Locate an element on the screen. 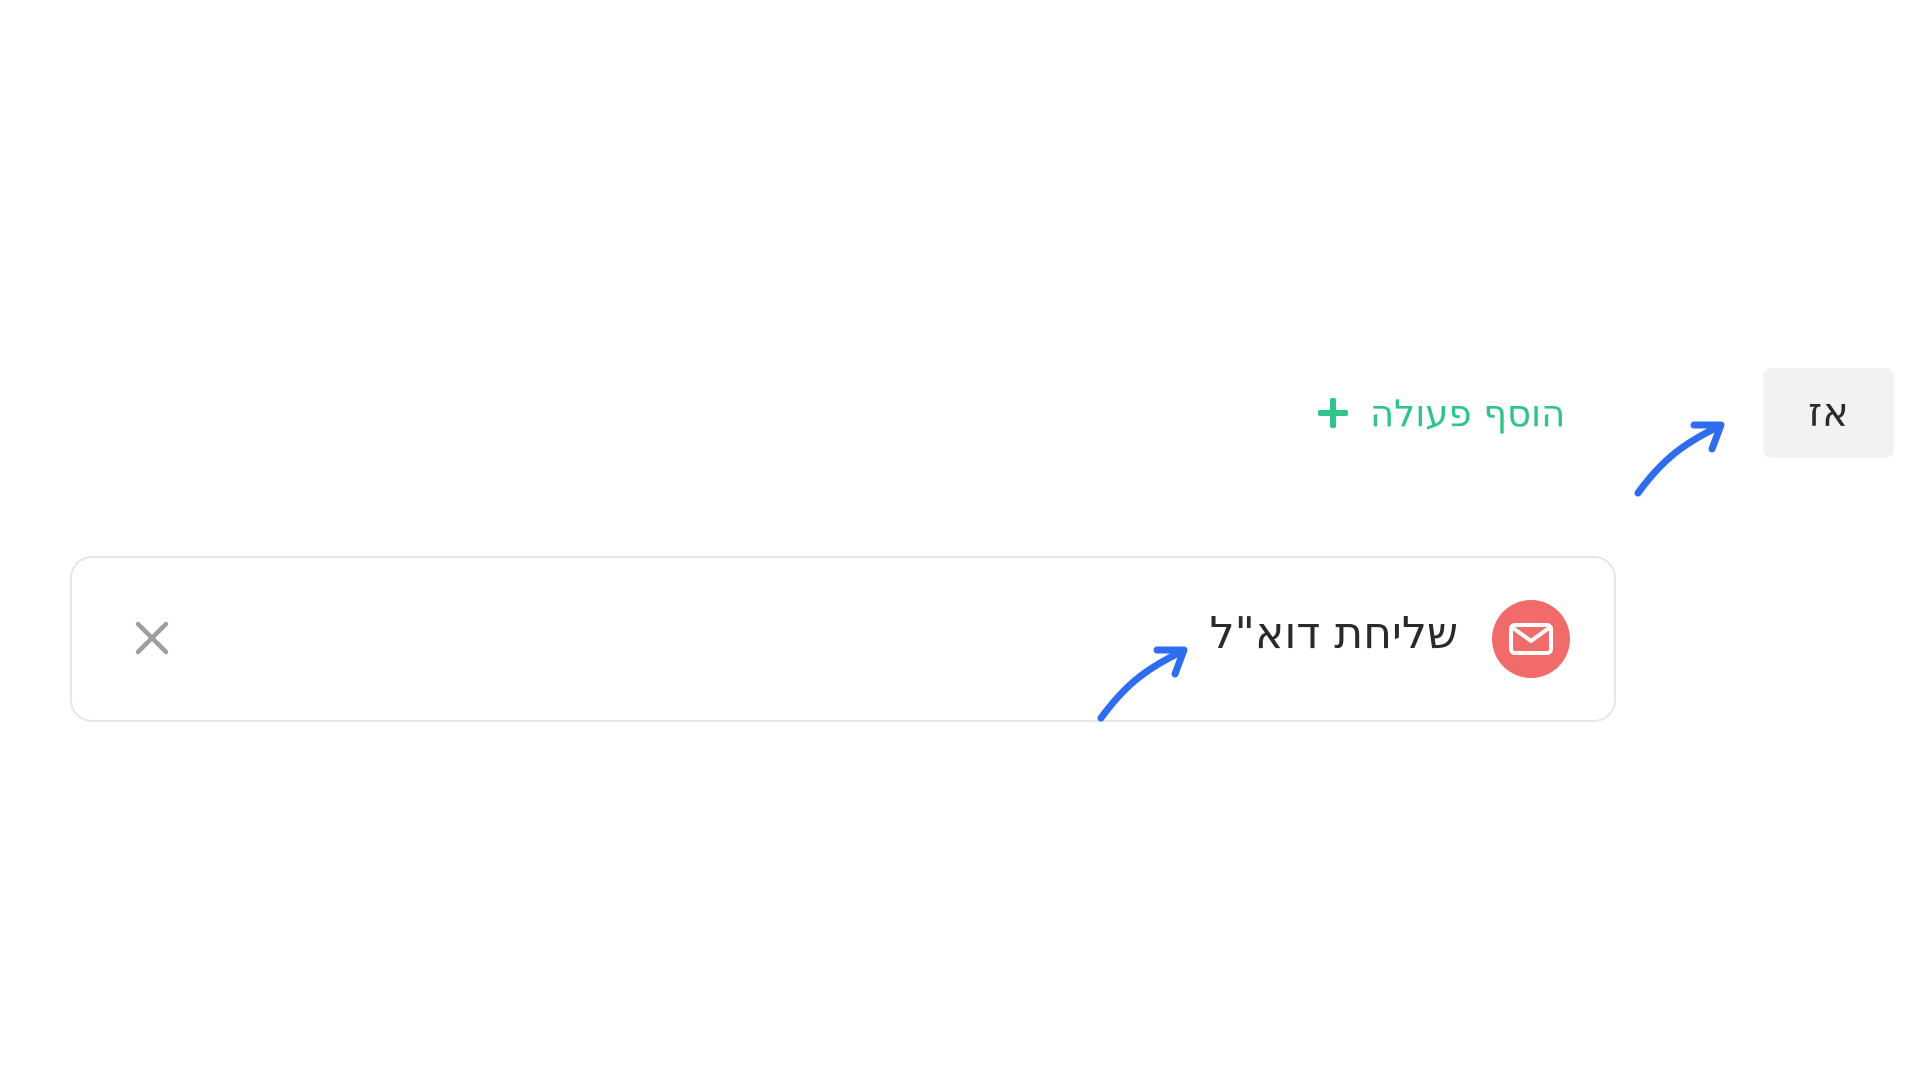 This screenshot has height=1080, width=1920. action-title: שליחת דוא"ל is located at coordinates (1333, 633).